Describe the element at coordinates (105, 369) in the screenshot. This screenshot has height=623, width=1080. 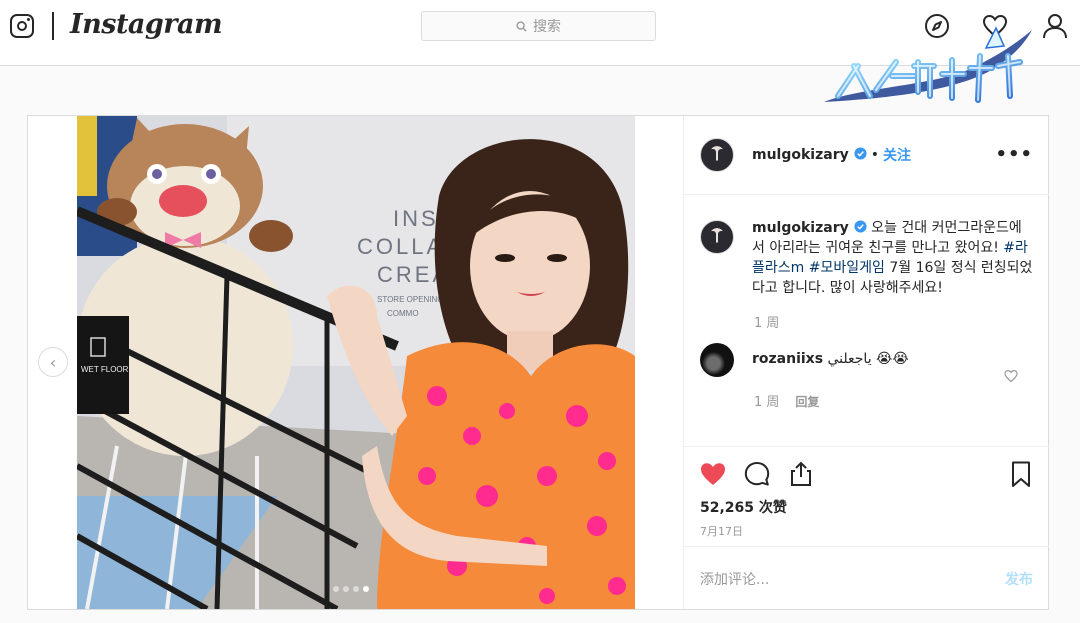
I see `svg-text: WET FLOOR` at that location.